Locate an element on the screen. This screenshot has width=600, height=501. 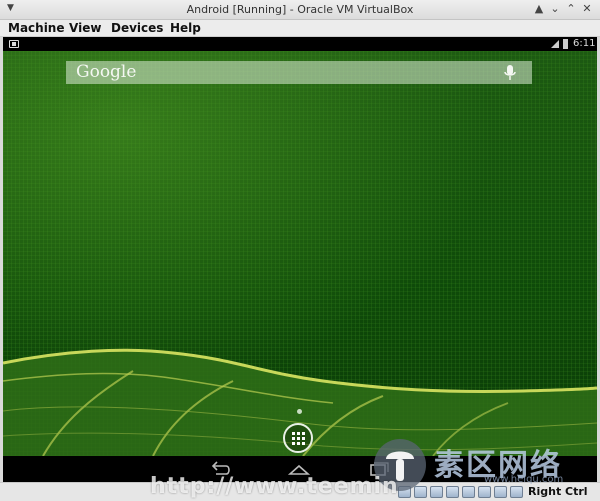
notification-icon is located at coordinates (14, 44).